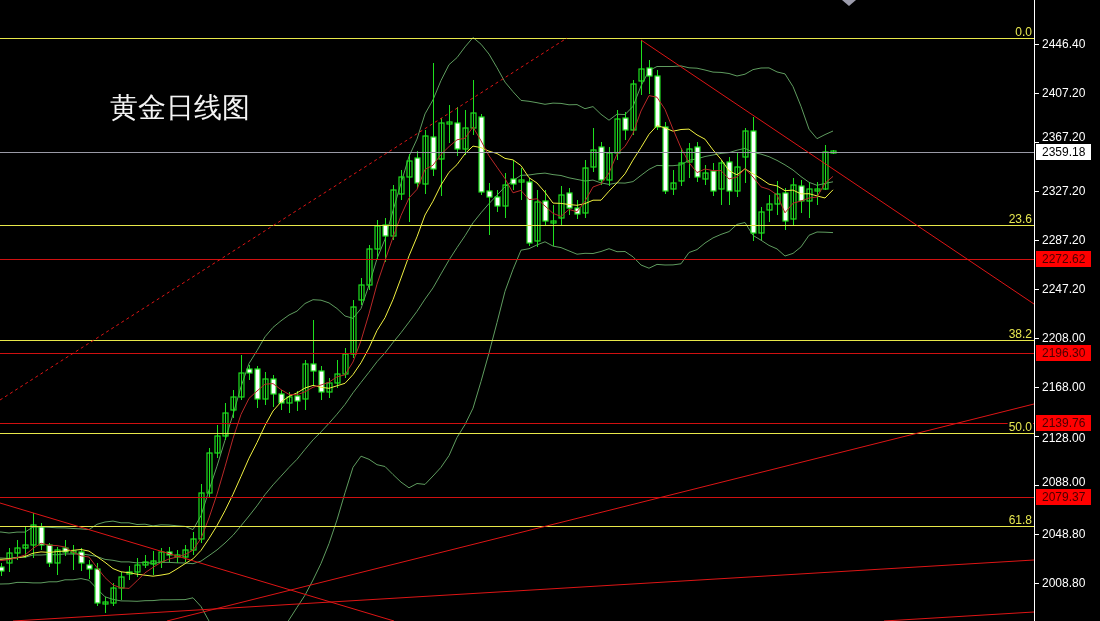  What do you see at coordinates (1064, 438) in the screenshot?
I see `price-axis-label: 2128.00` at bounding box center [1064, 438].